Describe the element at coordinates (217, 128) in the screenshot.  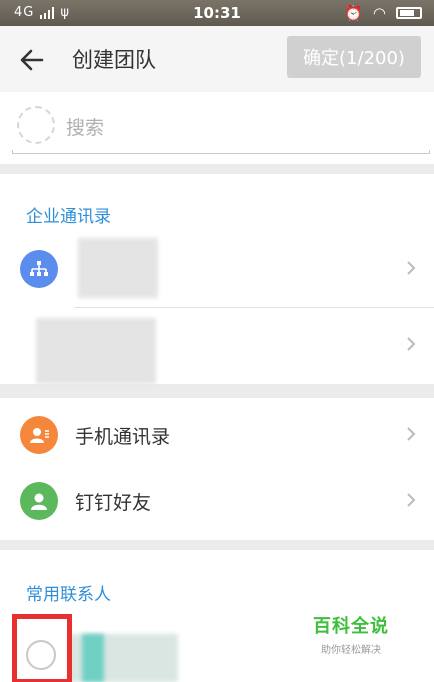
I see `search-bar: 搜索` at that location.